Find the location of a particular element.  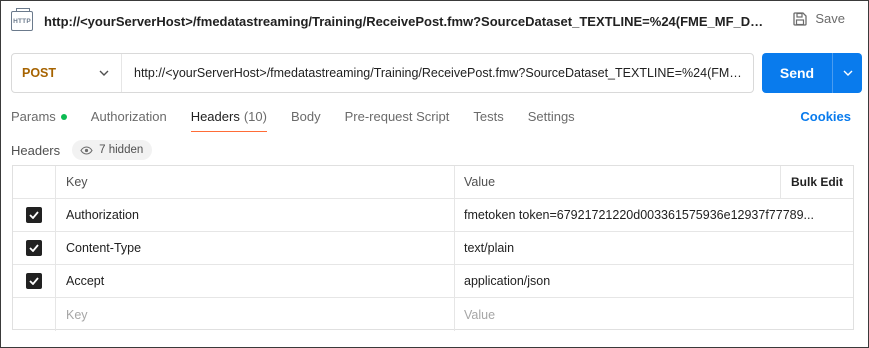

header-key-cell: Authorization is located at coordinates (255, 215).